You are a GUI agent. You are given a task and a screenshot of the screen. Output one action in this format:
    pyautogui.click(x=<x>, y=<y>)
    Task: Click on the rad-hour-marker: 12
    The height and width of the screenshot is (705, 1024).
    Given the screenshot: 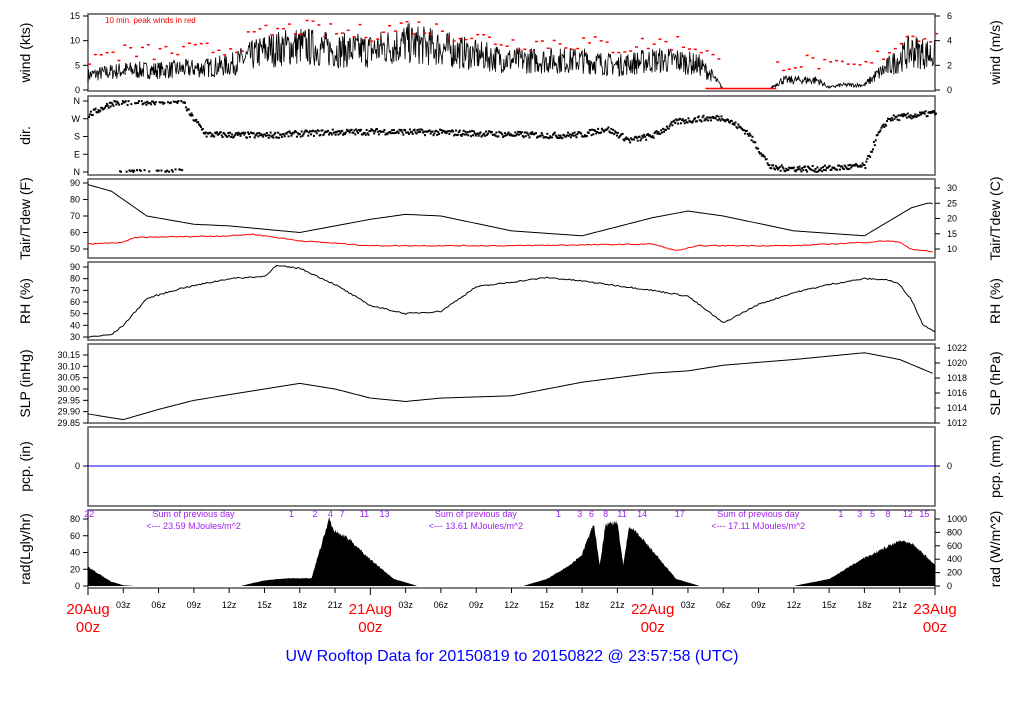 What is the action you would take?
    pyautogui.click(x=908, y=514)
    